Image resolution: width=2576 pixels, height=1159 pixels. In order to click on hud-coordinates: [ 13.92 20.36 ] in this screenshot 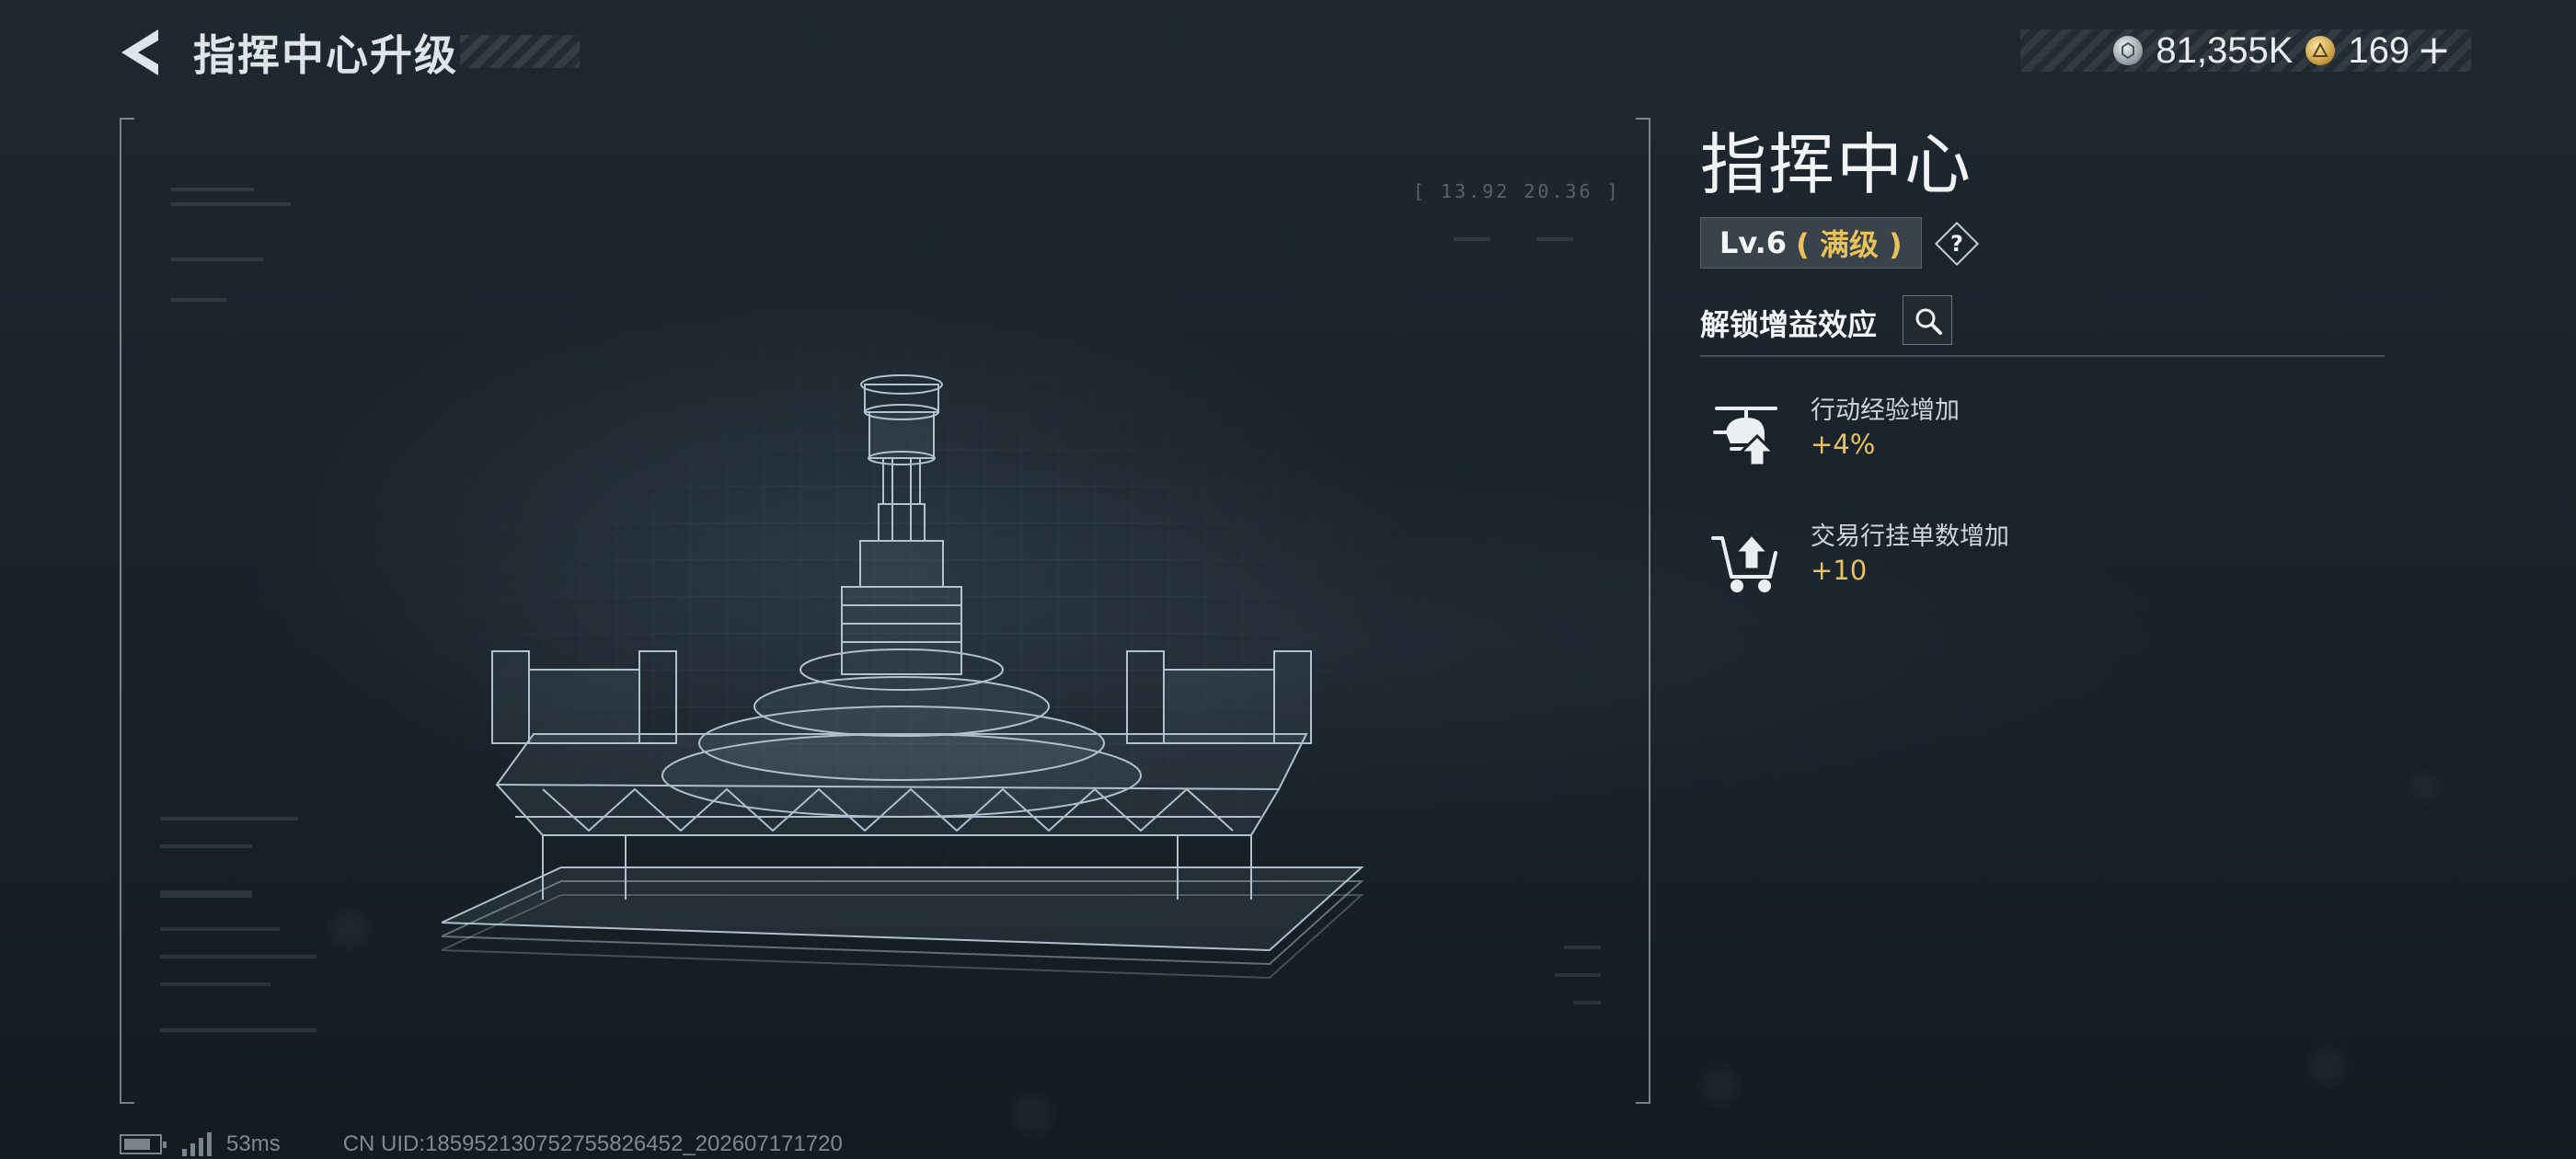, I will do `click(1517, 191)`.